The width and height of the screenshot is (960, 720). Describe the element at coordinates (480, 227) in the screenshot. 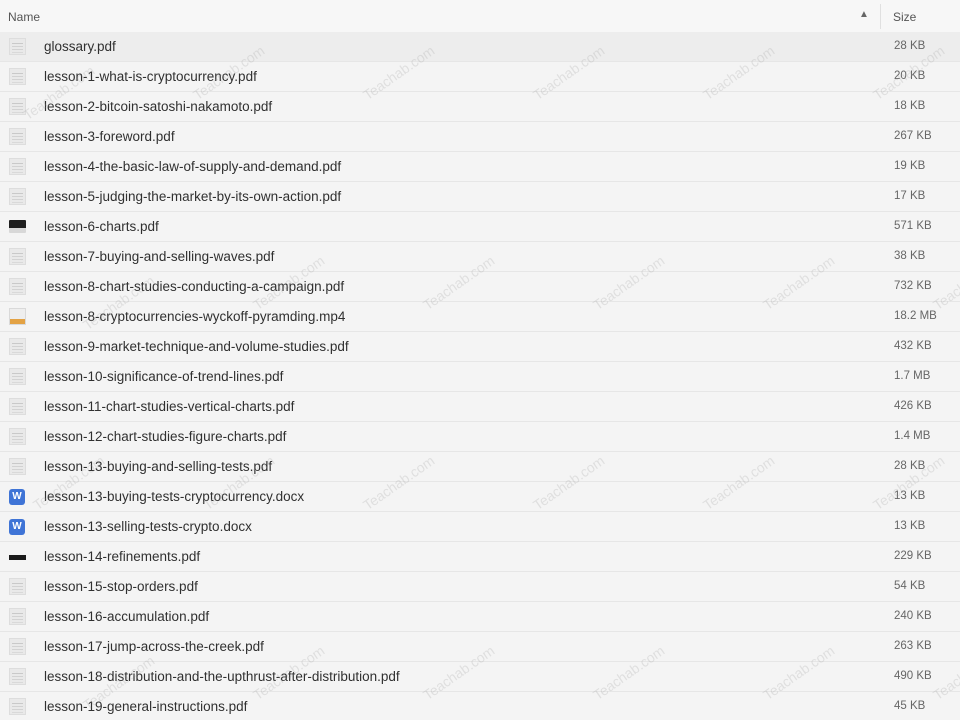

I see `file-row: lesson-6-charts.pdf 571 KB` at that location.